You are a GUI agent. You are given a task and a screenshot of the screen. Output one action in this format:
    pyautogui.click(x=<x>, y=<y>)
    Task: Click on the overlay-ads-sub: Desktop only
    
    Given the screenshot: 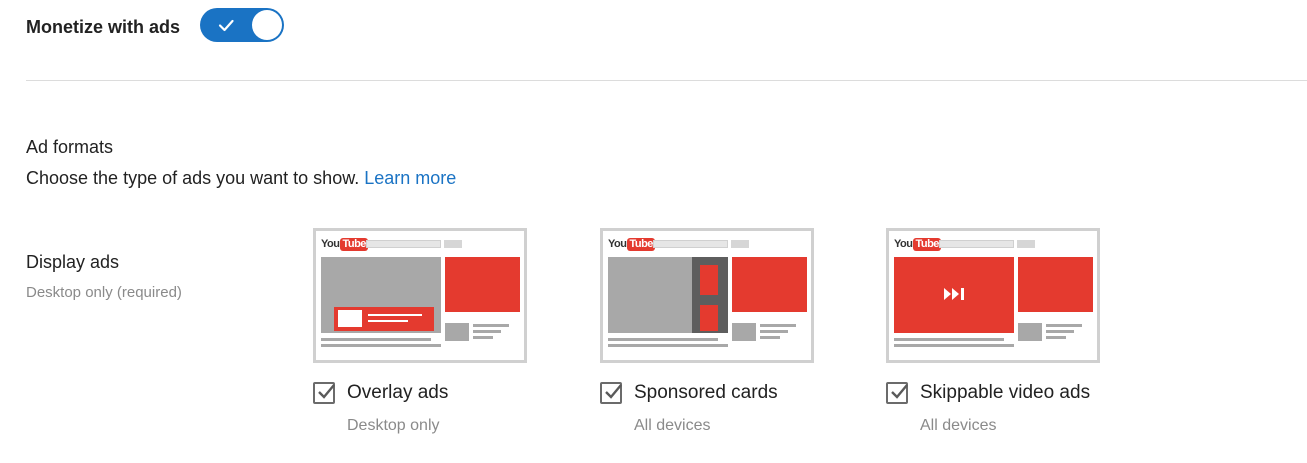 What is the action you would take?
    pyautogui.click(x=393, y=425)
    